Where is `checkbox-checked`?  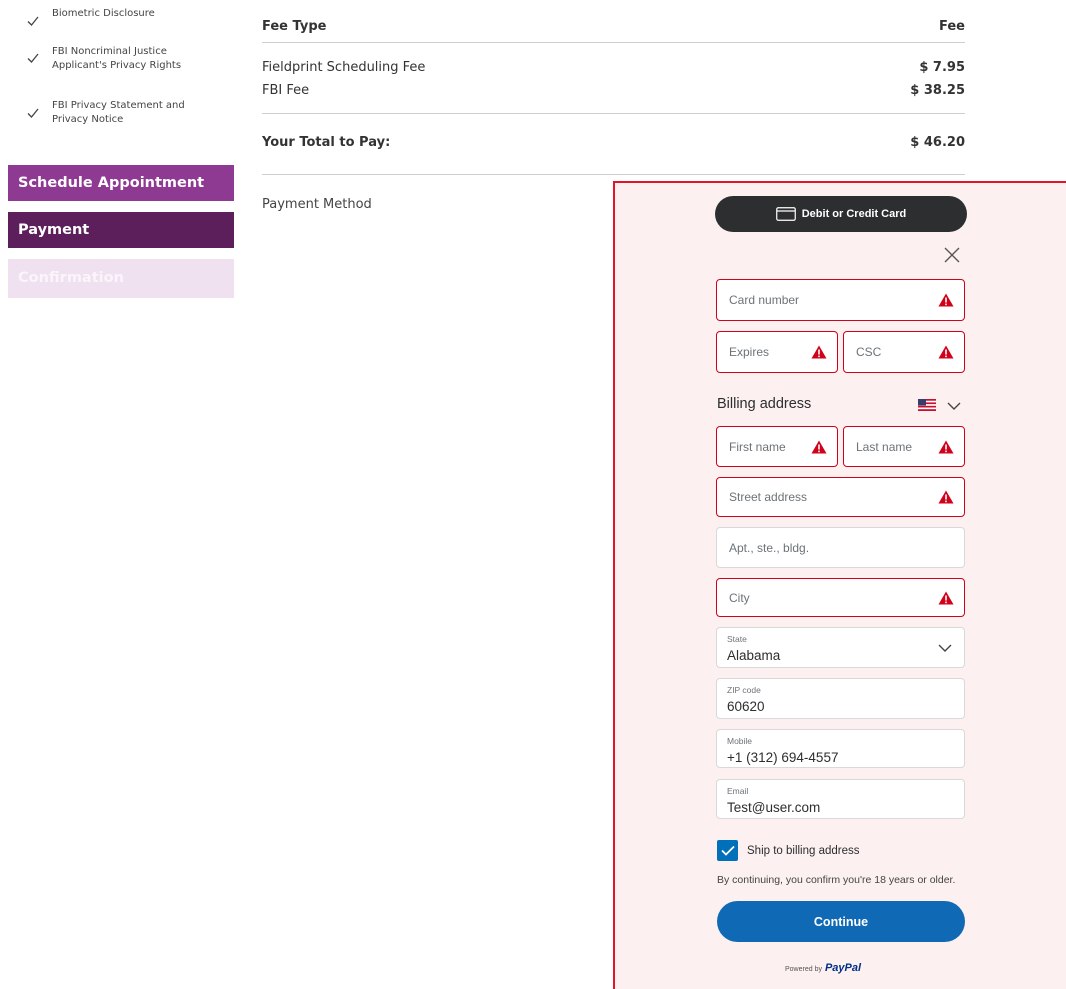 checkbox-checked is located at coordinates (727, 850).